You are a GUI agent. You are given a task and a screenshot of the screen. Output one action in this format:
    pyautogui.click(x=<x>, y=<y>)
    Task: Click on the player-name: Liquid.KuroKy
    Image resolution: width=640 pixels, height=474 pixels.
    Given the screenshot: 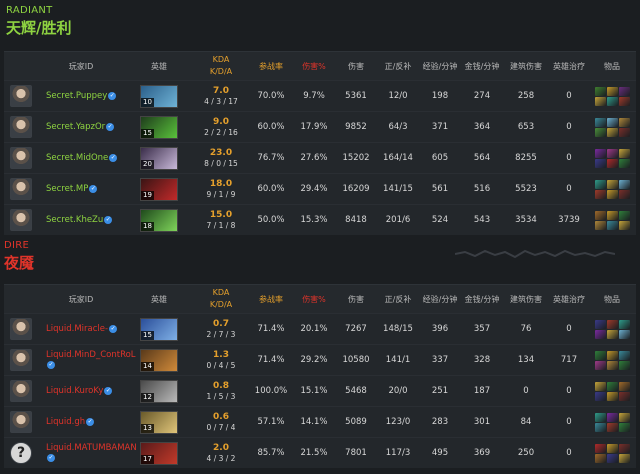 What is the action you would take?
    pyautogui.click(x=74, y=391)
    